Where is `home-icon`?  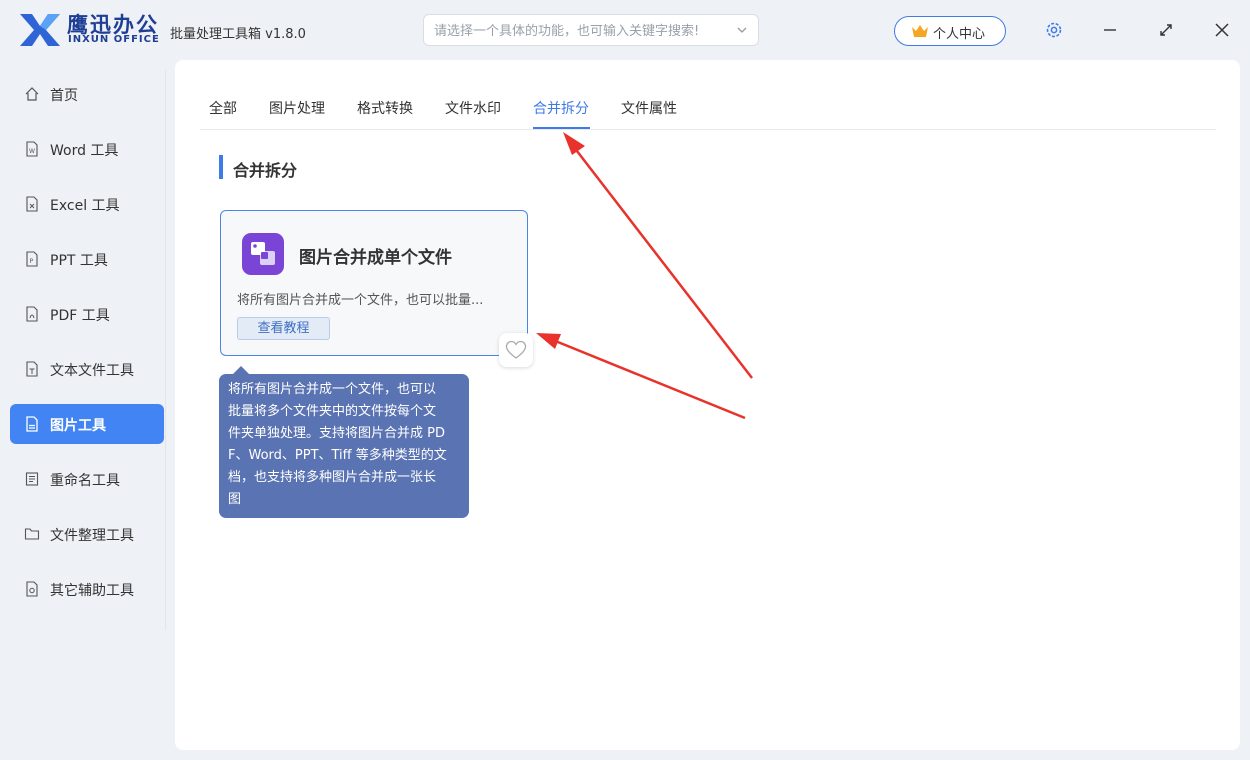
home-icon is located at coordinates (32, 94).